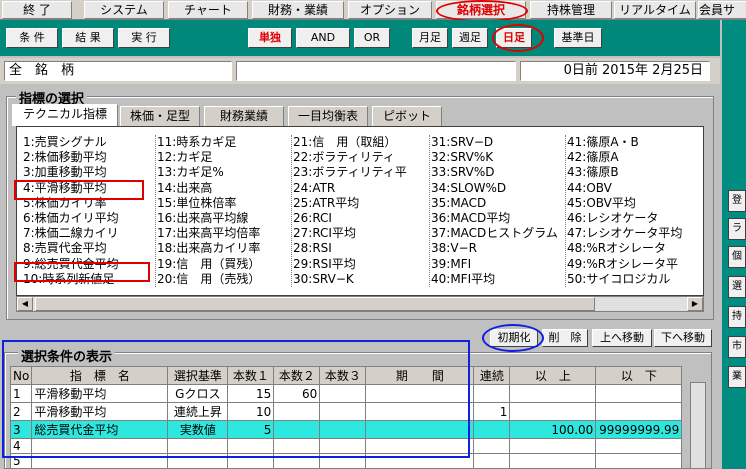 This screenshot has width=746, height=469. Describe the element at coordinates (361, 157) in the screenshot. I see `indicator-item: 22:ボラティリティ` at that location.